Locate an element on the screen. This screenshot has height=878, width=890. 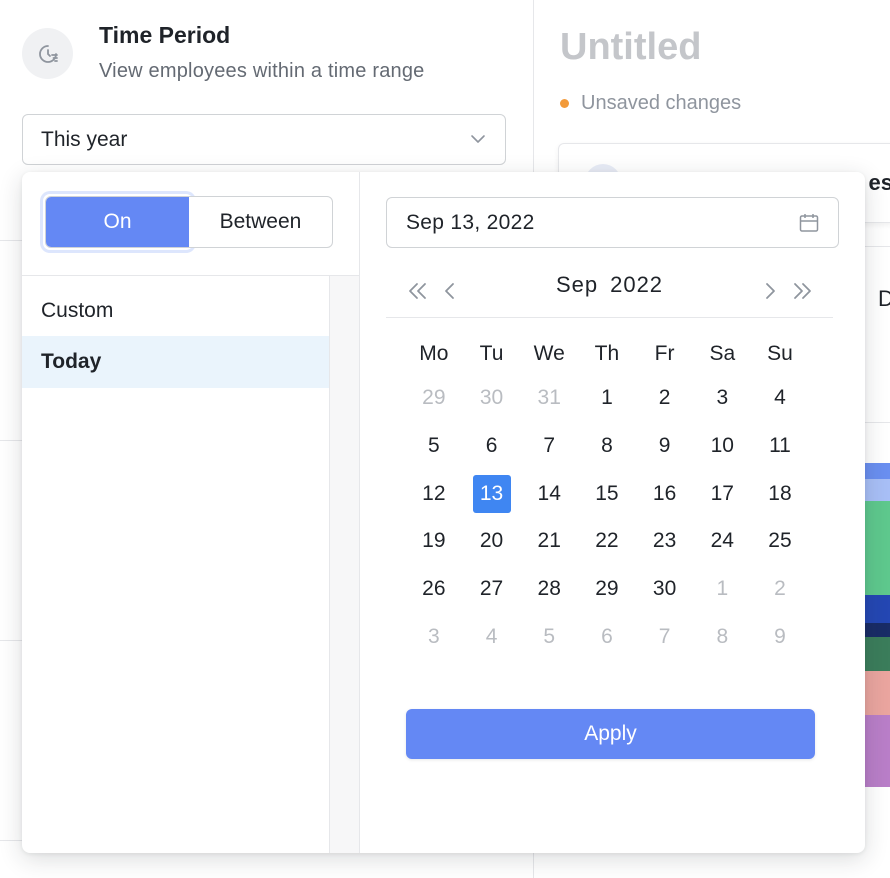
next-year-icon is located at coordinates (802, 293).